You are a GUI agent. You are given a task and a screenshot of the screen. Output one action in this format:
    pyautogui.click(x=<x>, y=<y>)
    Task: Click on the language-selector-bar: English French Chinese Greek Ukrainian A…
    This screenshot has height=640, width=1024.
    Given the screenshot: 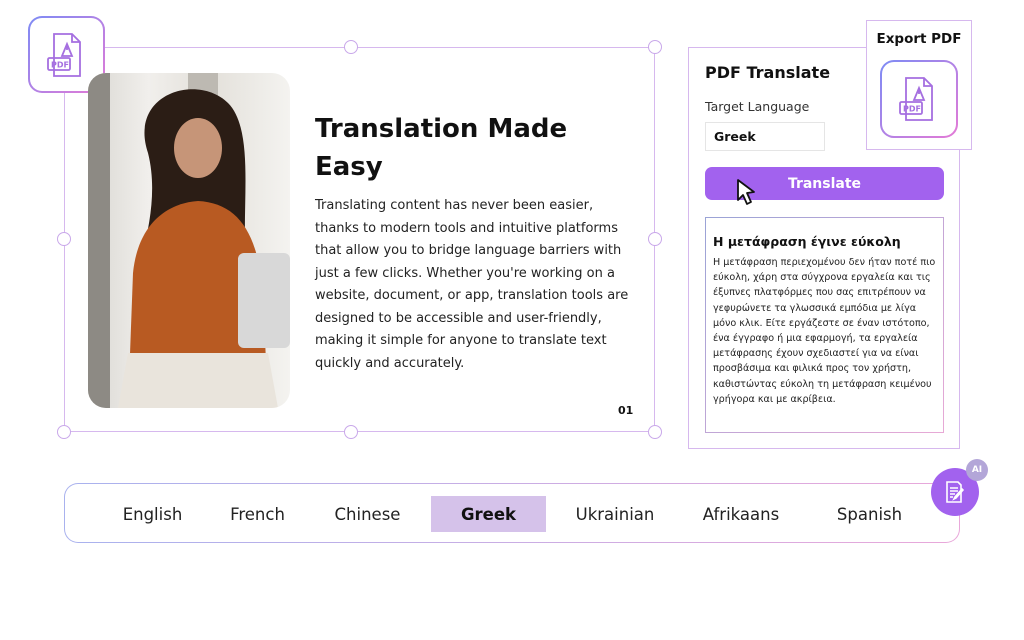 What is the action you would take?
    pyautogui.click(x=512, y=513)
    